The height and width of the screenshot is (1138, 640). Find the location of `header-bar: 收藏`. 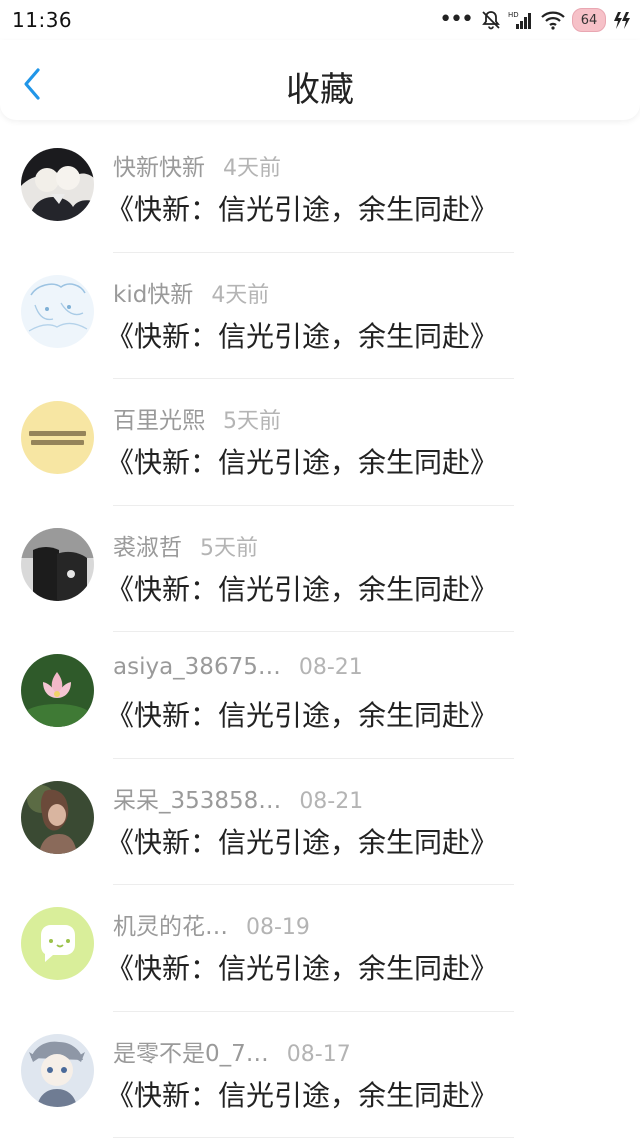

header-bar: 收藏 is located at coordinates (320, 80).